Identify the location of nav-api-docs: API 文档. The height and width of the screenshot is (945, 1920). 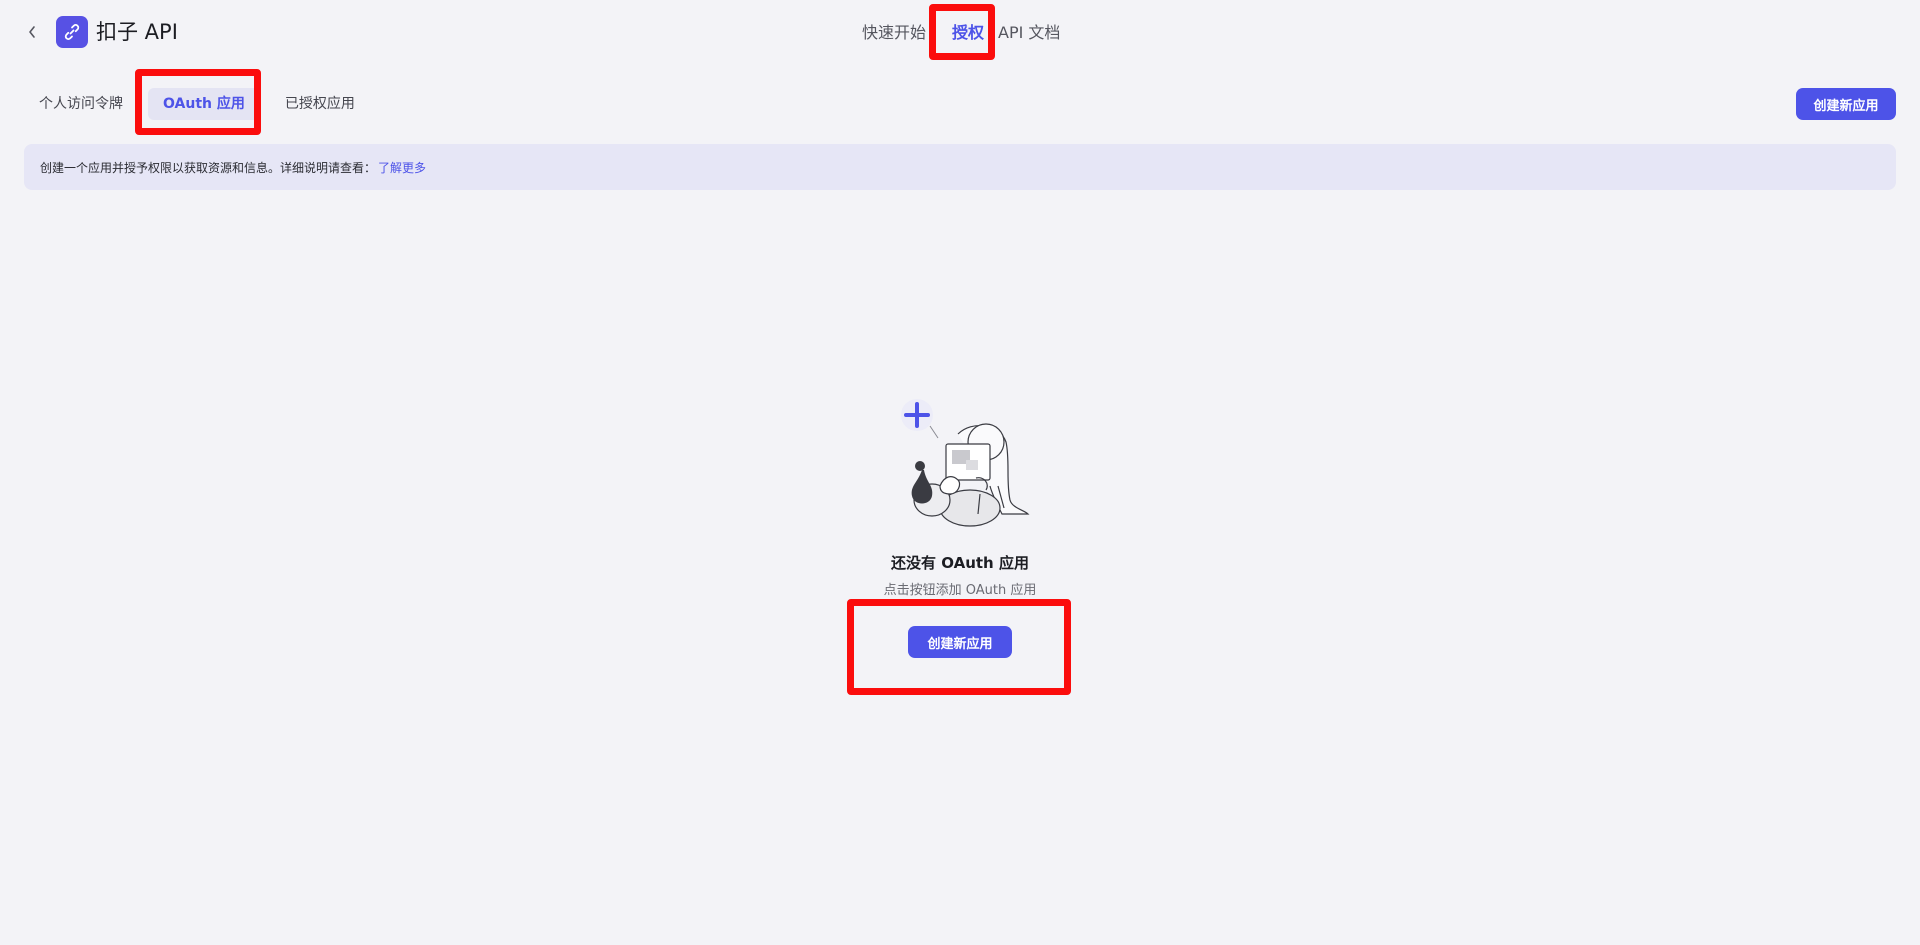
(1028, 33).